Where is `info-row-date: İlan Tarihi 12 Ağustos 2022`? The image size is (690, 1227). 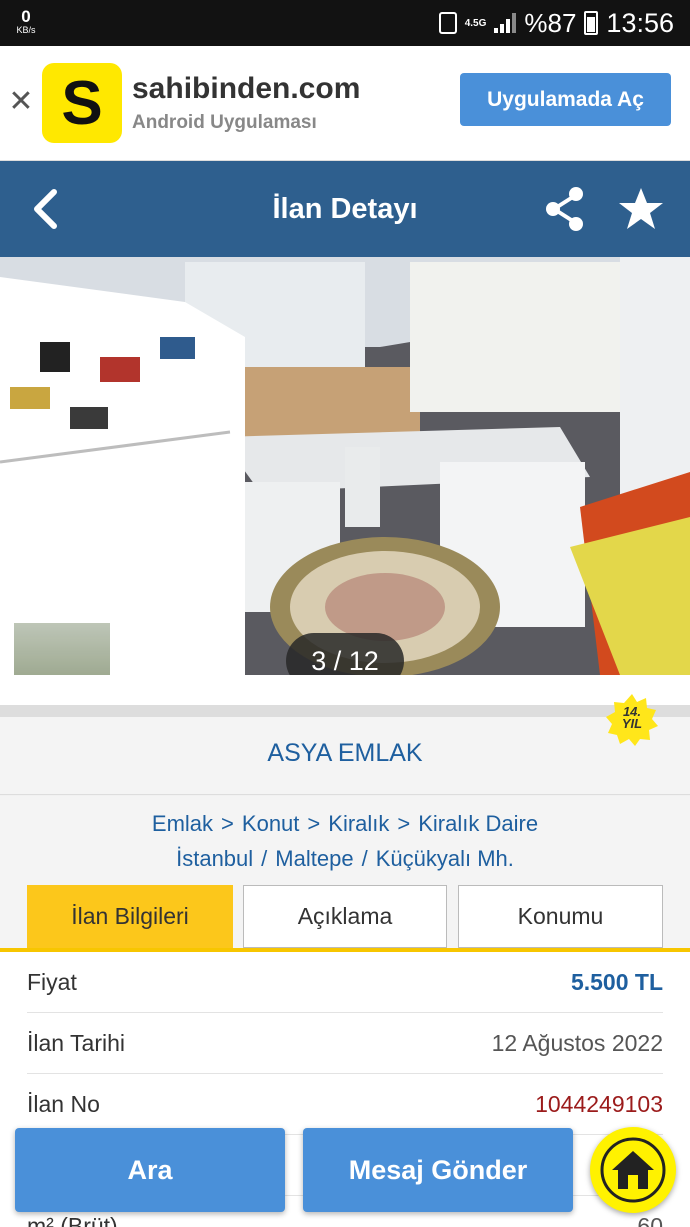 info-row-date: İlan Tarihi 12 Ağustos 2022 is located at coordinates (345, 1043).